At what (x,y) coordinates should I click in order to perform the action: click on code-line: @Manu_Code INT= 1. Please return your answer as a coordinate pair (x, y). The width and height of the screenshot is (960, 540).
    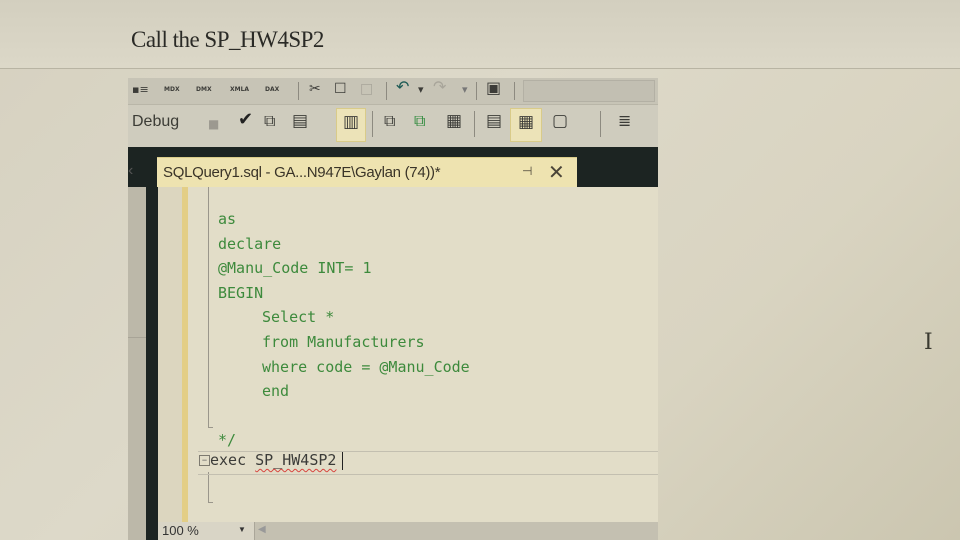
    Looking at the image, I should click on (295, 268).